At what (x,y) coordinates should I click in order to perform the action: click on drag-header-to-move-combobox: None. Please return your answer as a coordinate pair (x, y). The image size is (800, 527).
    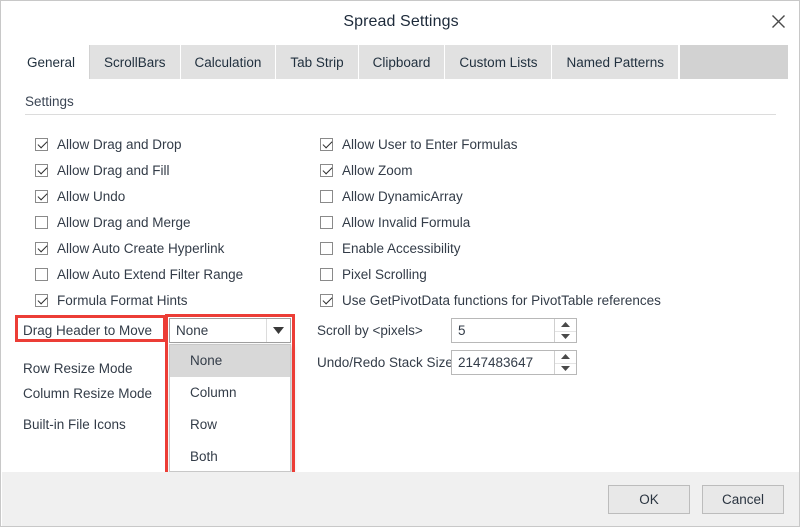
    Looking at the image, I should click on (230, 330).